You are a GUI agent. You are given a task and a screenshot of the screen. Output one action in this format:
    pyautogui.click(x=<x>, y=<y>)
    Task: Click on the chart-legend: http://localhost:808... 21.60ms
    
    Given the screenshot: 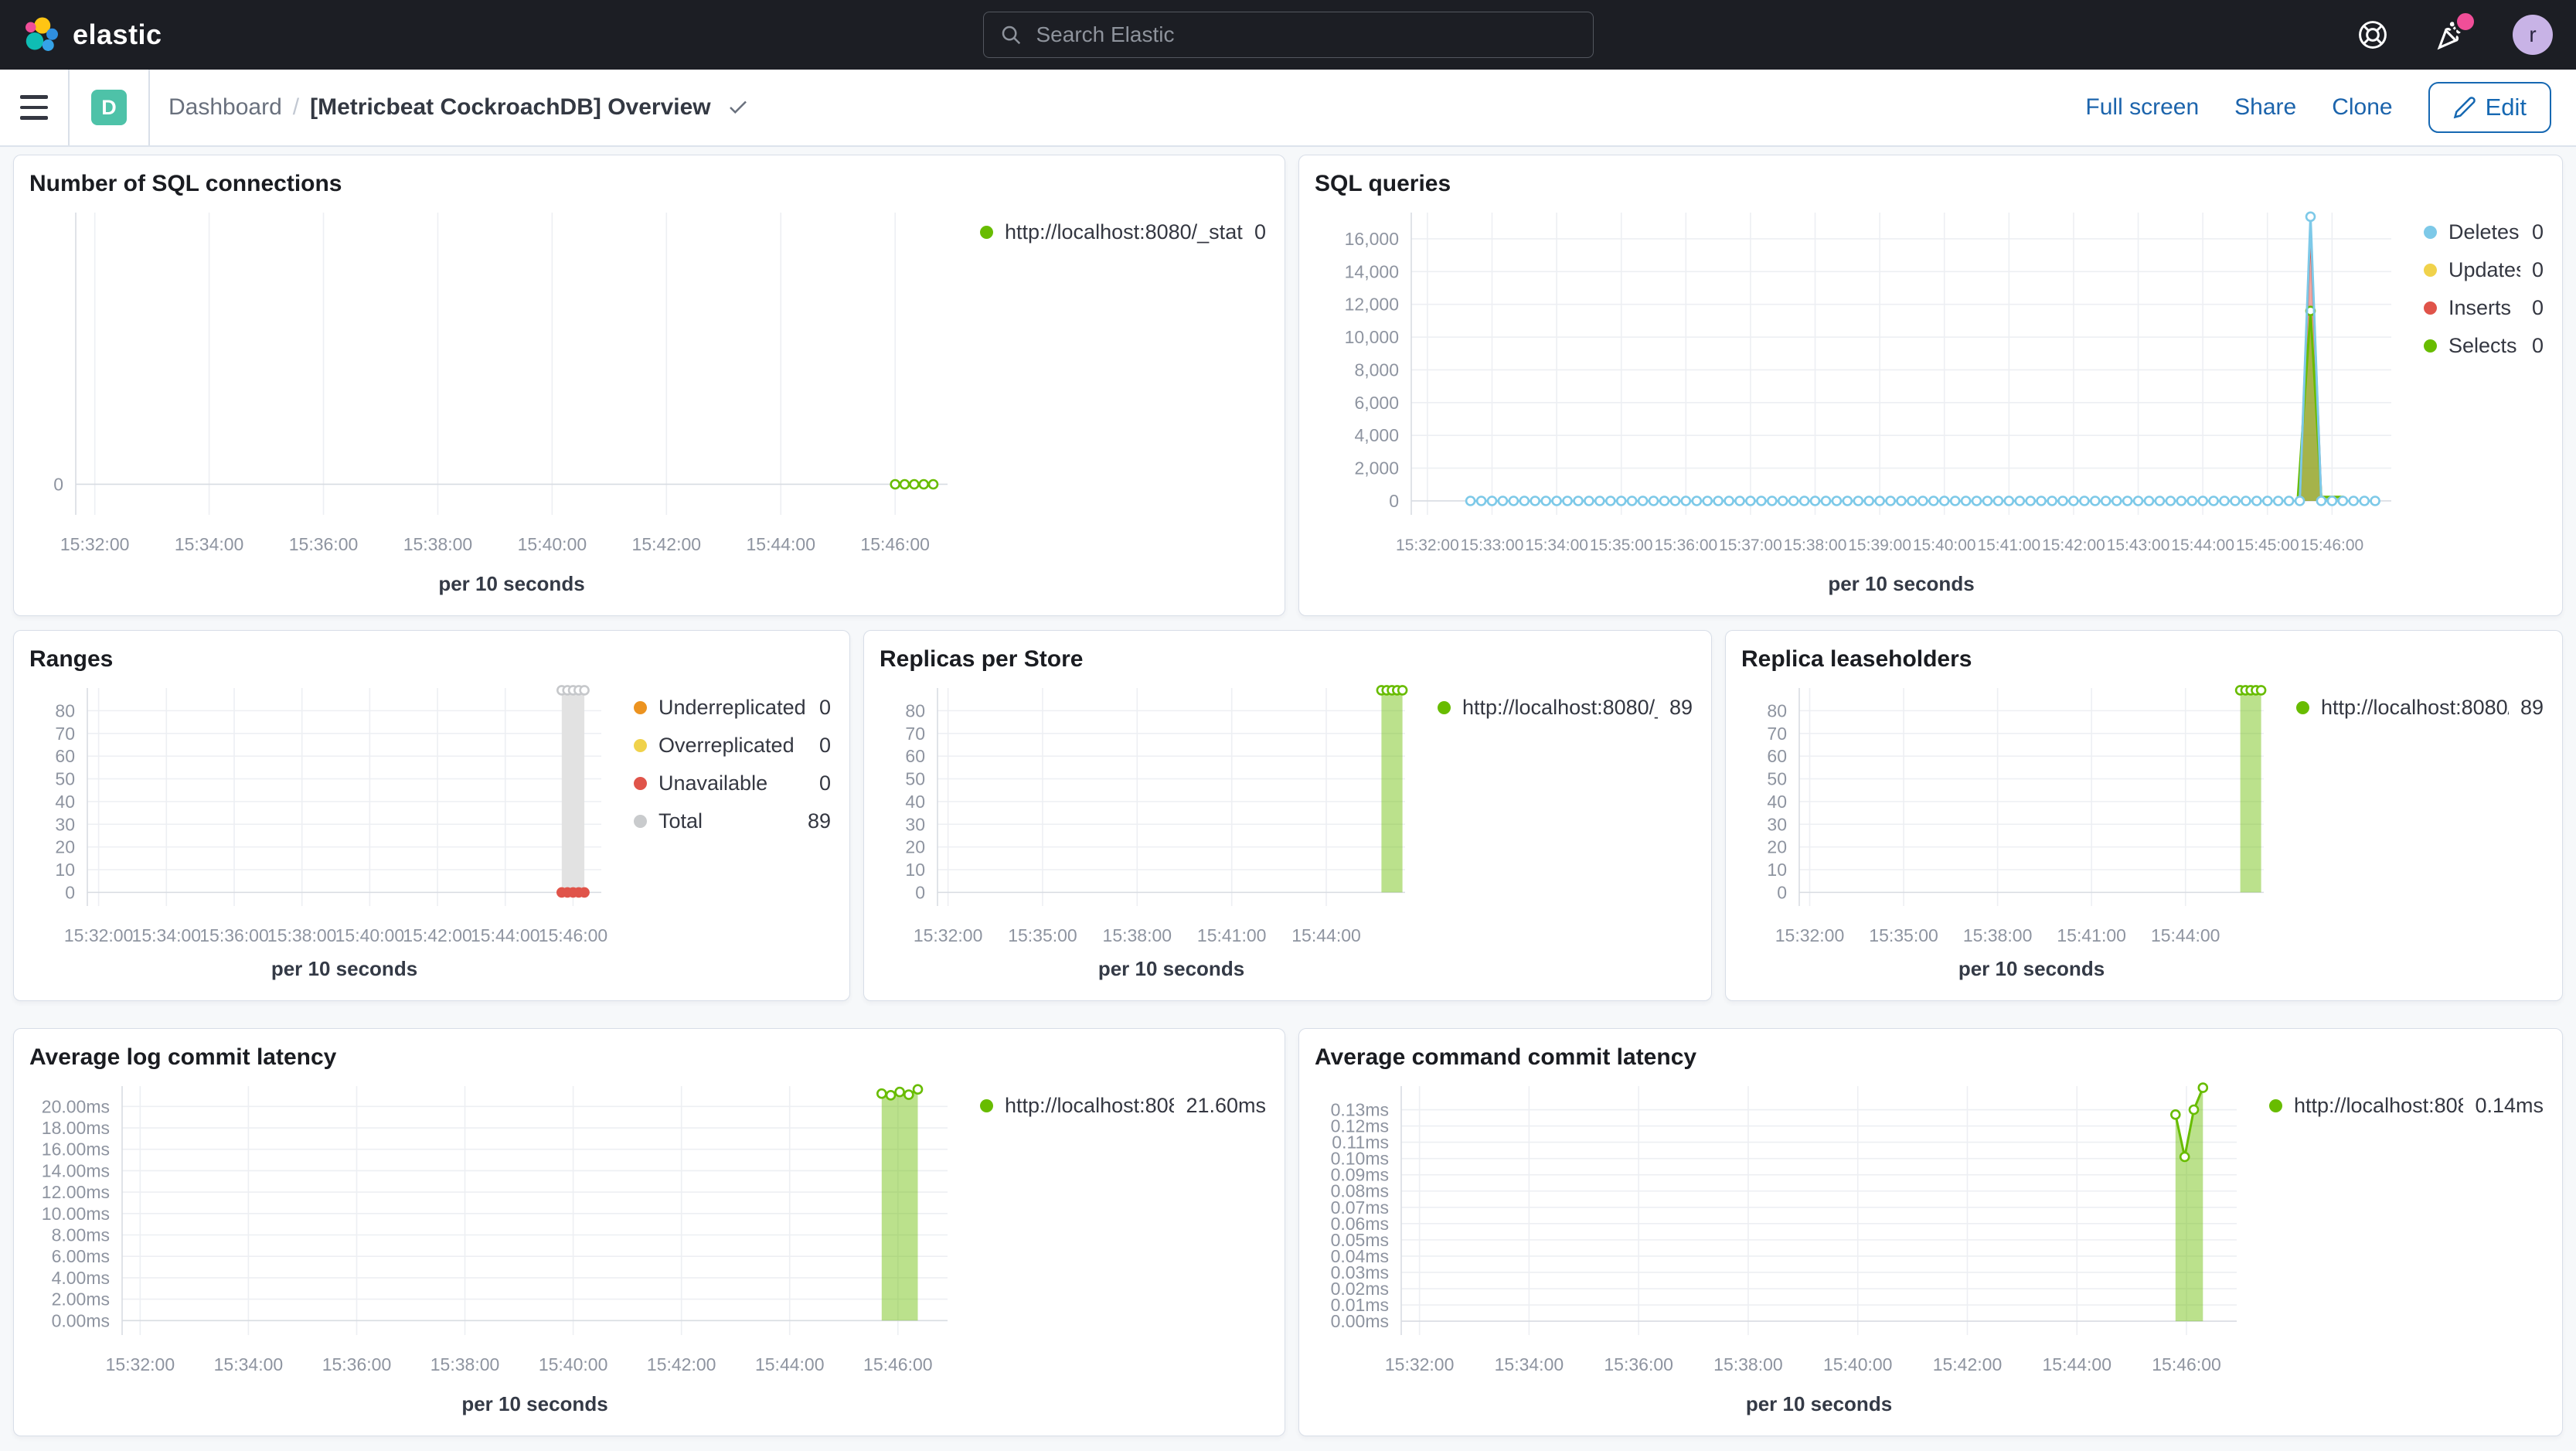 What is the action you would take?
    pyautogui.click(x=1114, y=1248)
    